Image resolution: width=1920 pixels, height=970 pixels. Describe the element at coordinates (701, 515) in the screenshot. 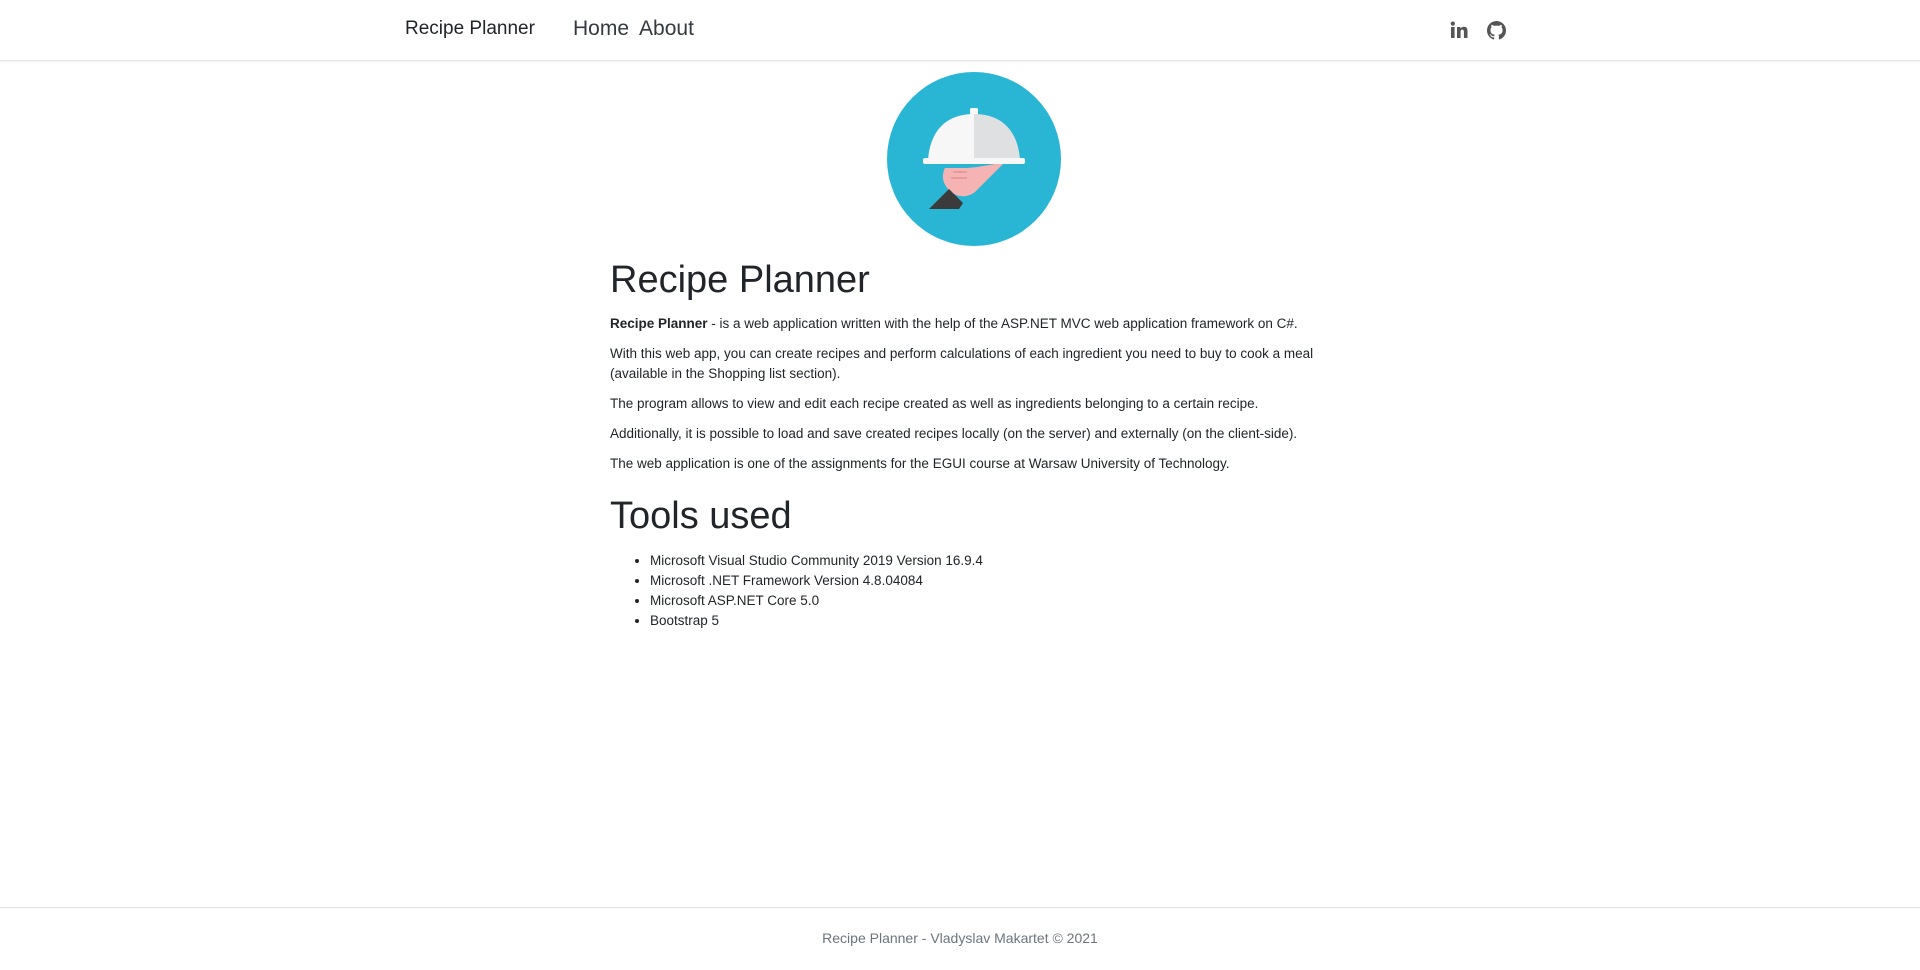

I see `tools-heading: Tools used` at that location.